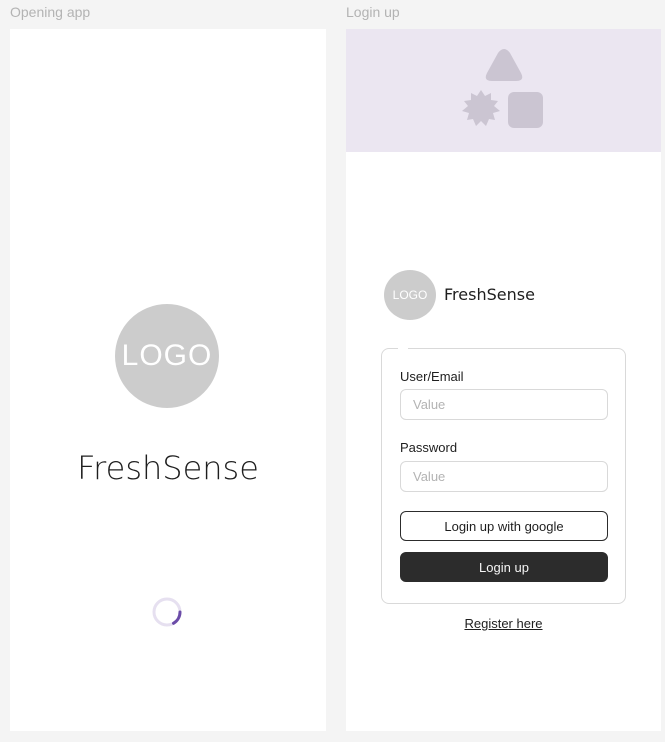 This screenshot has width=665, height=742. What do you see at coordinates (504, 526) in the screenshot?
I see `login-with-google-button: Login up with google` at bounding box center [504, 526].